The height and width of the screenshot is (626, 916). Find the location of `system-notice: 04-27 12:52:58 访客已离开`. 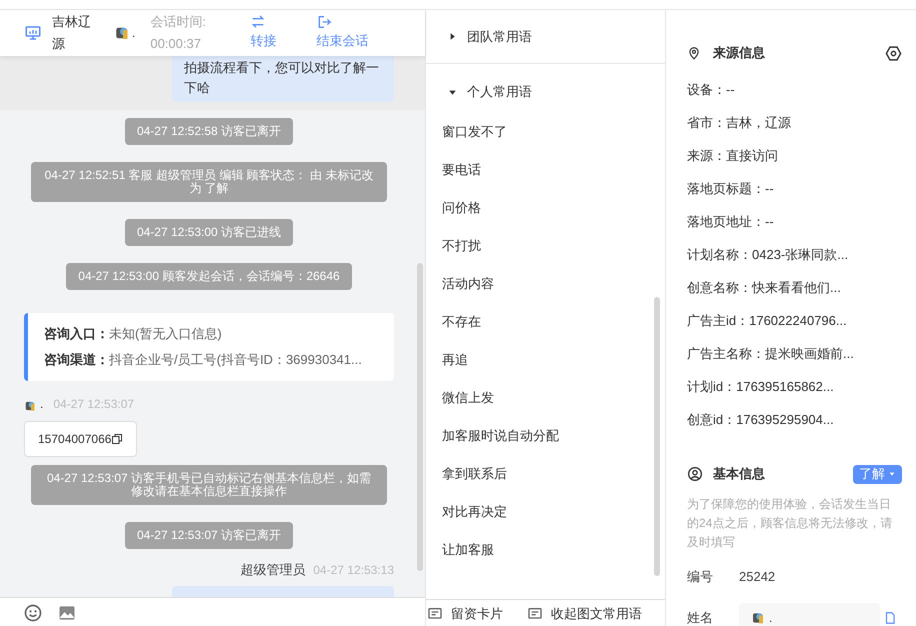

system-notice: 04-27 12:52:58 访客已离开 is located at coordinates (209, 131).